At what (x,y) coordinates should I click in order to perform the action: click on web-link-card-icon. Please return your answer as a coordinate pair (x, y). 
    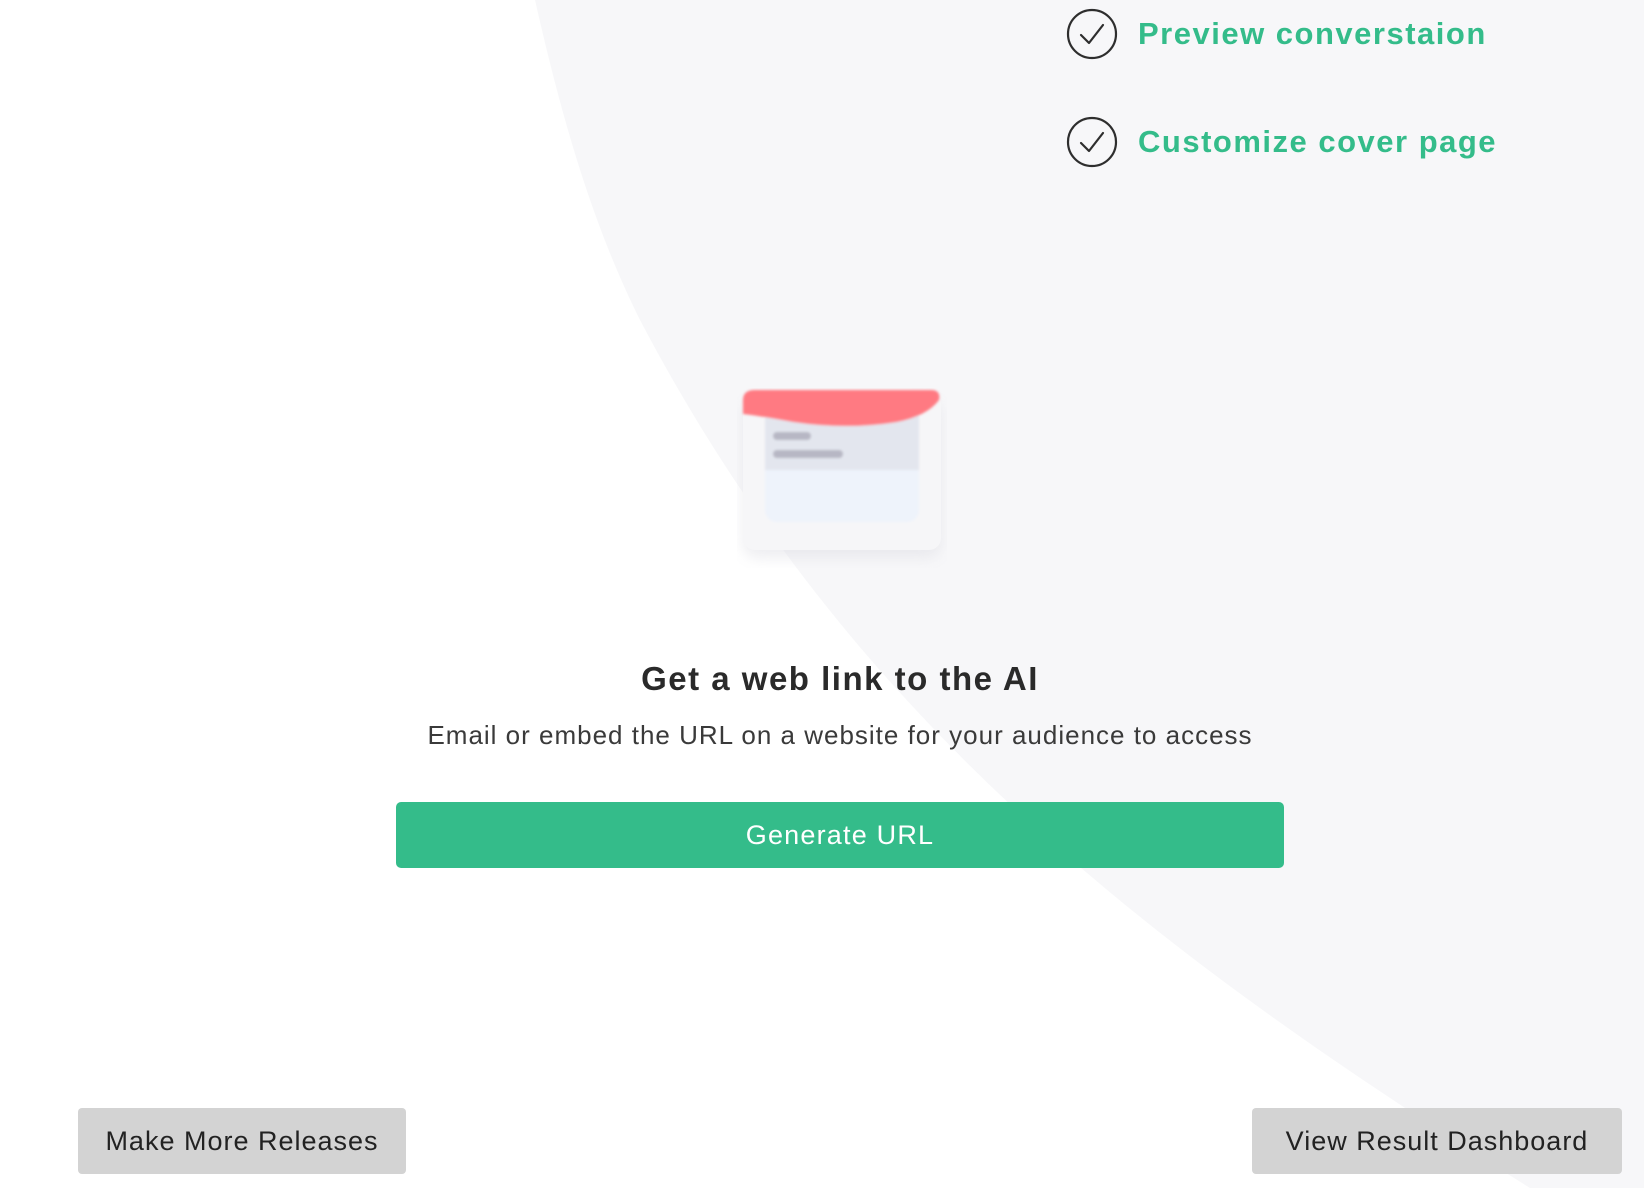
    Looking at the image, I should click on (842, 474).